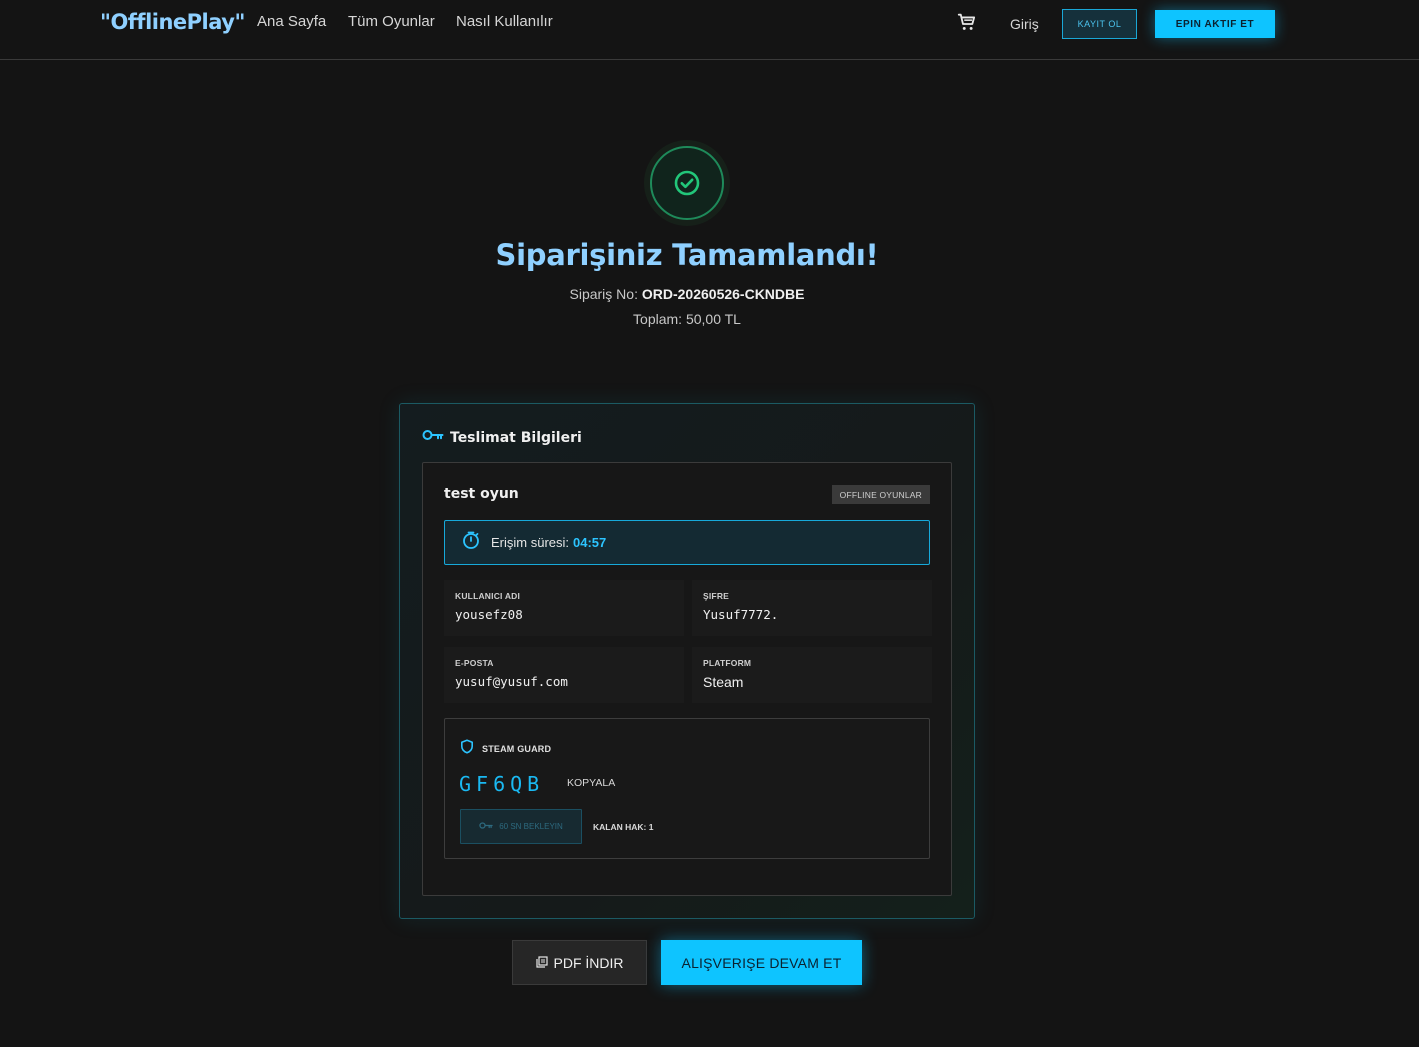  Describe the element at coordinates (488, 596) in the screenshot. I see `username-label: KULLANICI ADI` at that location.